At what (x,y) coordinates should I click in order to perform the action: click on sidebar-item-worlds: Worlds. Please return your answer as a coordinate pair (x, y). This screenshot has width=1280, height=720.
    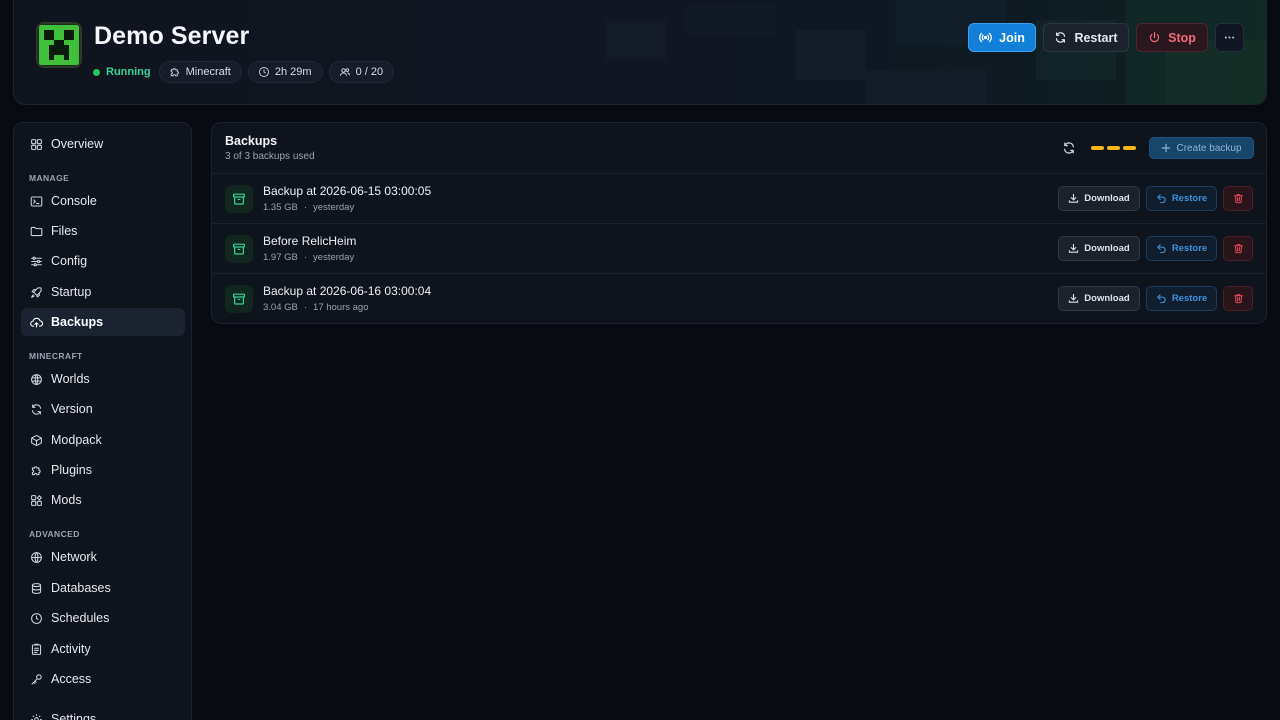
    Looking at the image, I should click on (103, 379).